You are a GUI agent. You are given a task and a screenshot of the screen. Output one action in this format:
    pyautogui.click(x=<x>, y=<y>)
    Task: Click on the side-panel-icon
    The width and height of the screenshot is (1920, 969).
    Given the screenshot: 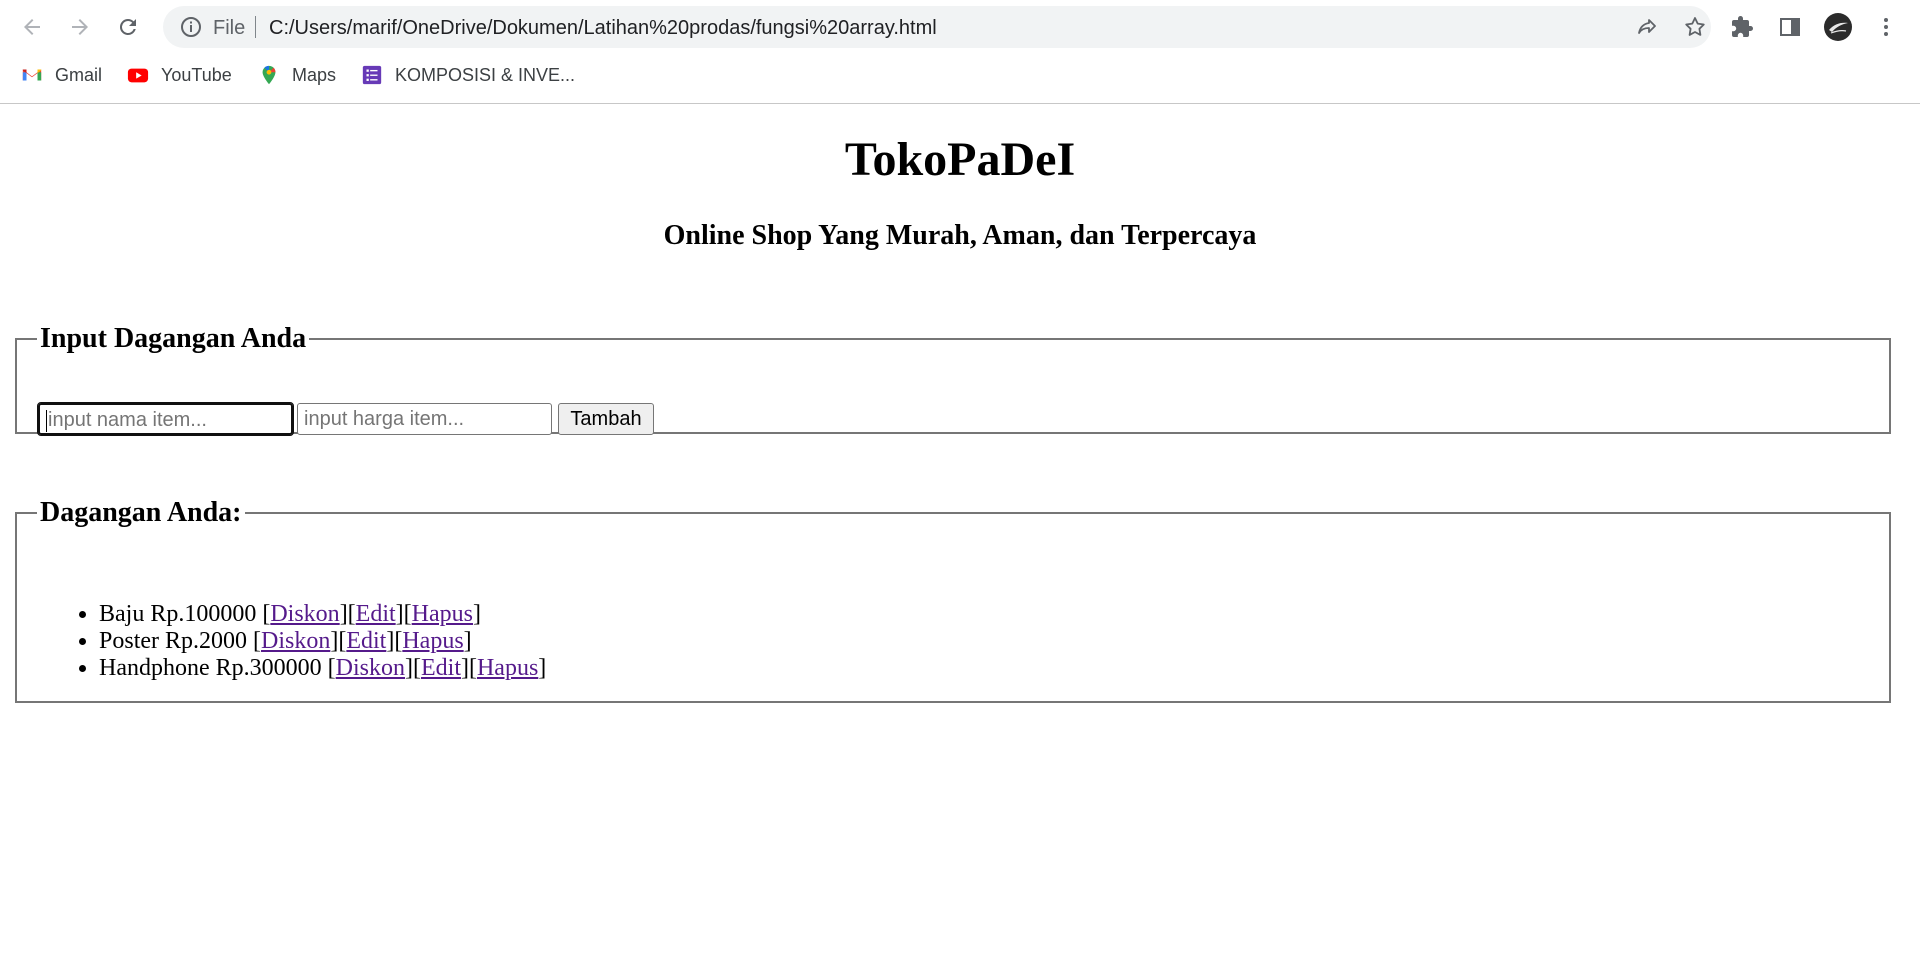 What is the action you would take?
    pyautogui.click(x=1790, y=27)
    